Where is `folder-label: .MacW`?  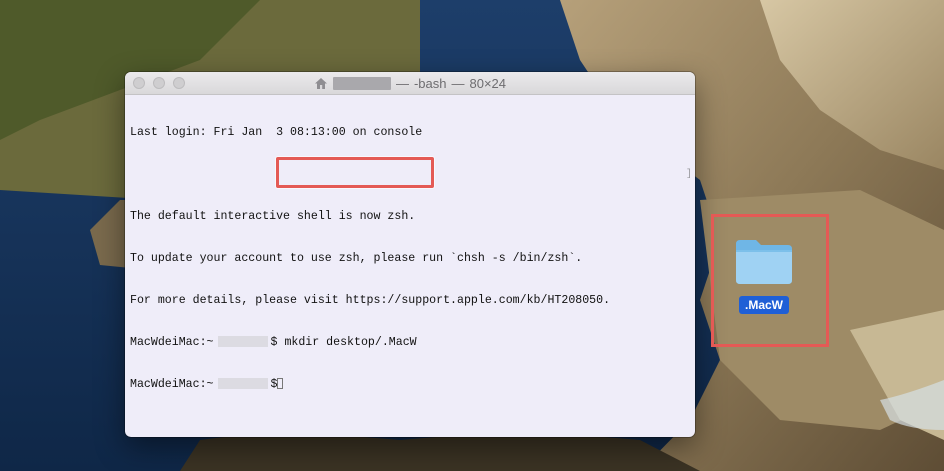 folder-label: .MacW is located at coordinates (763, 305).